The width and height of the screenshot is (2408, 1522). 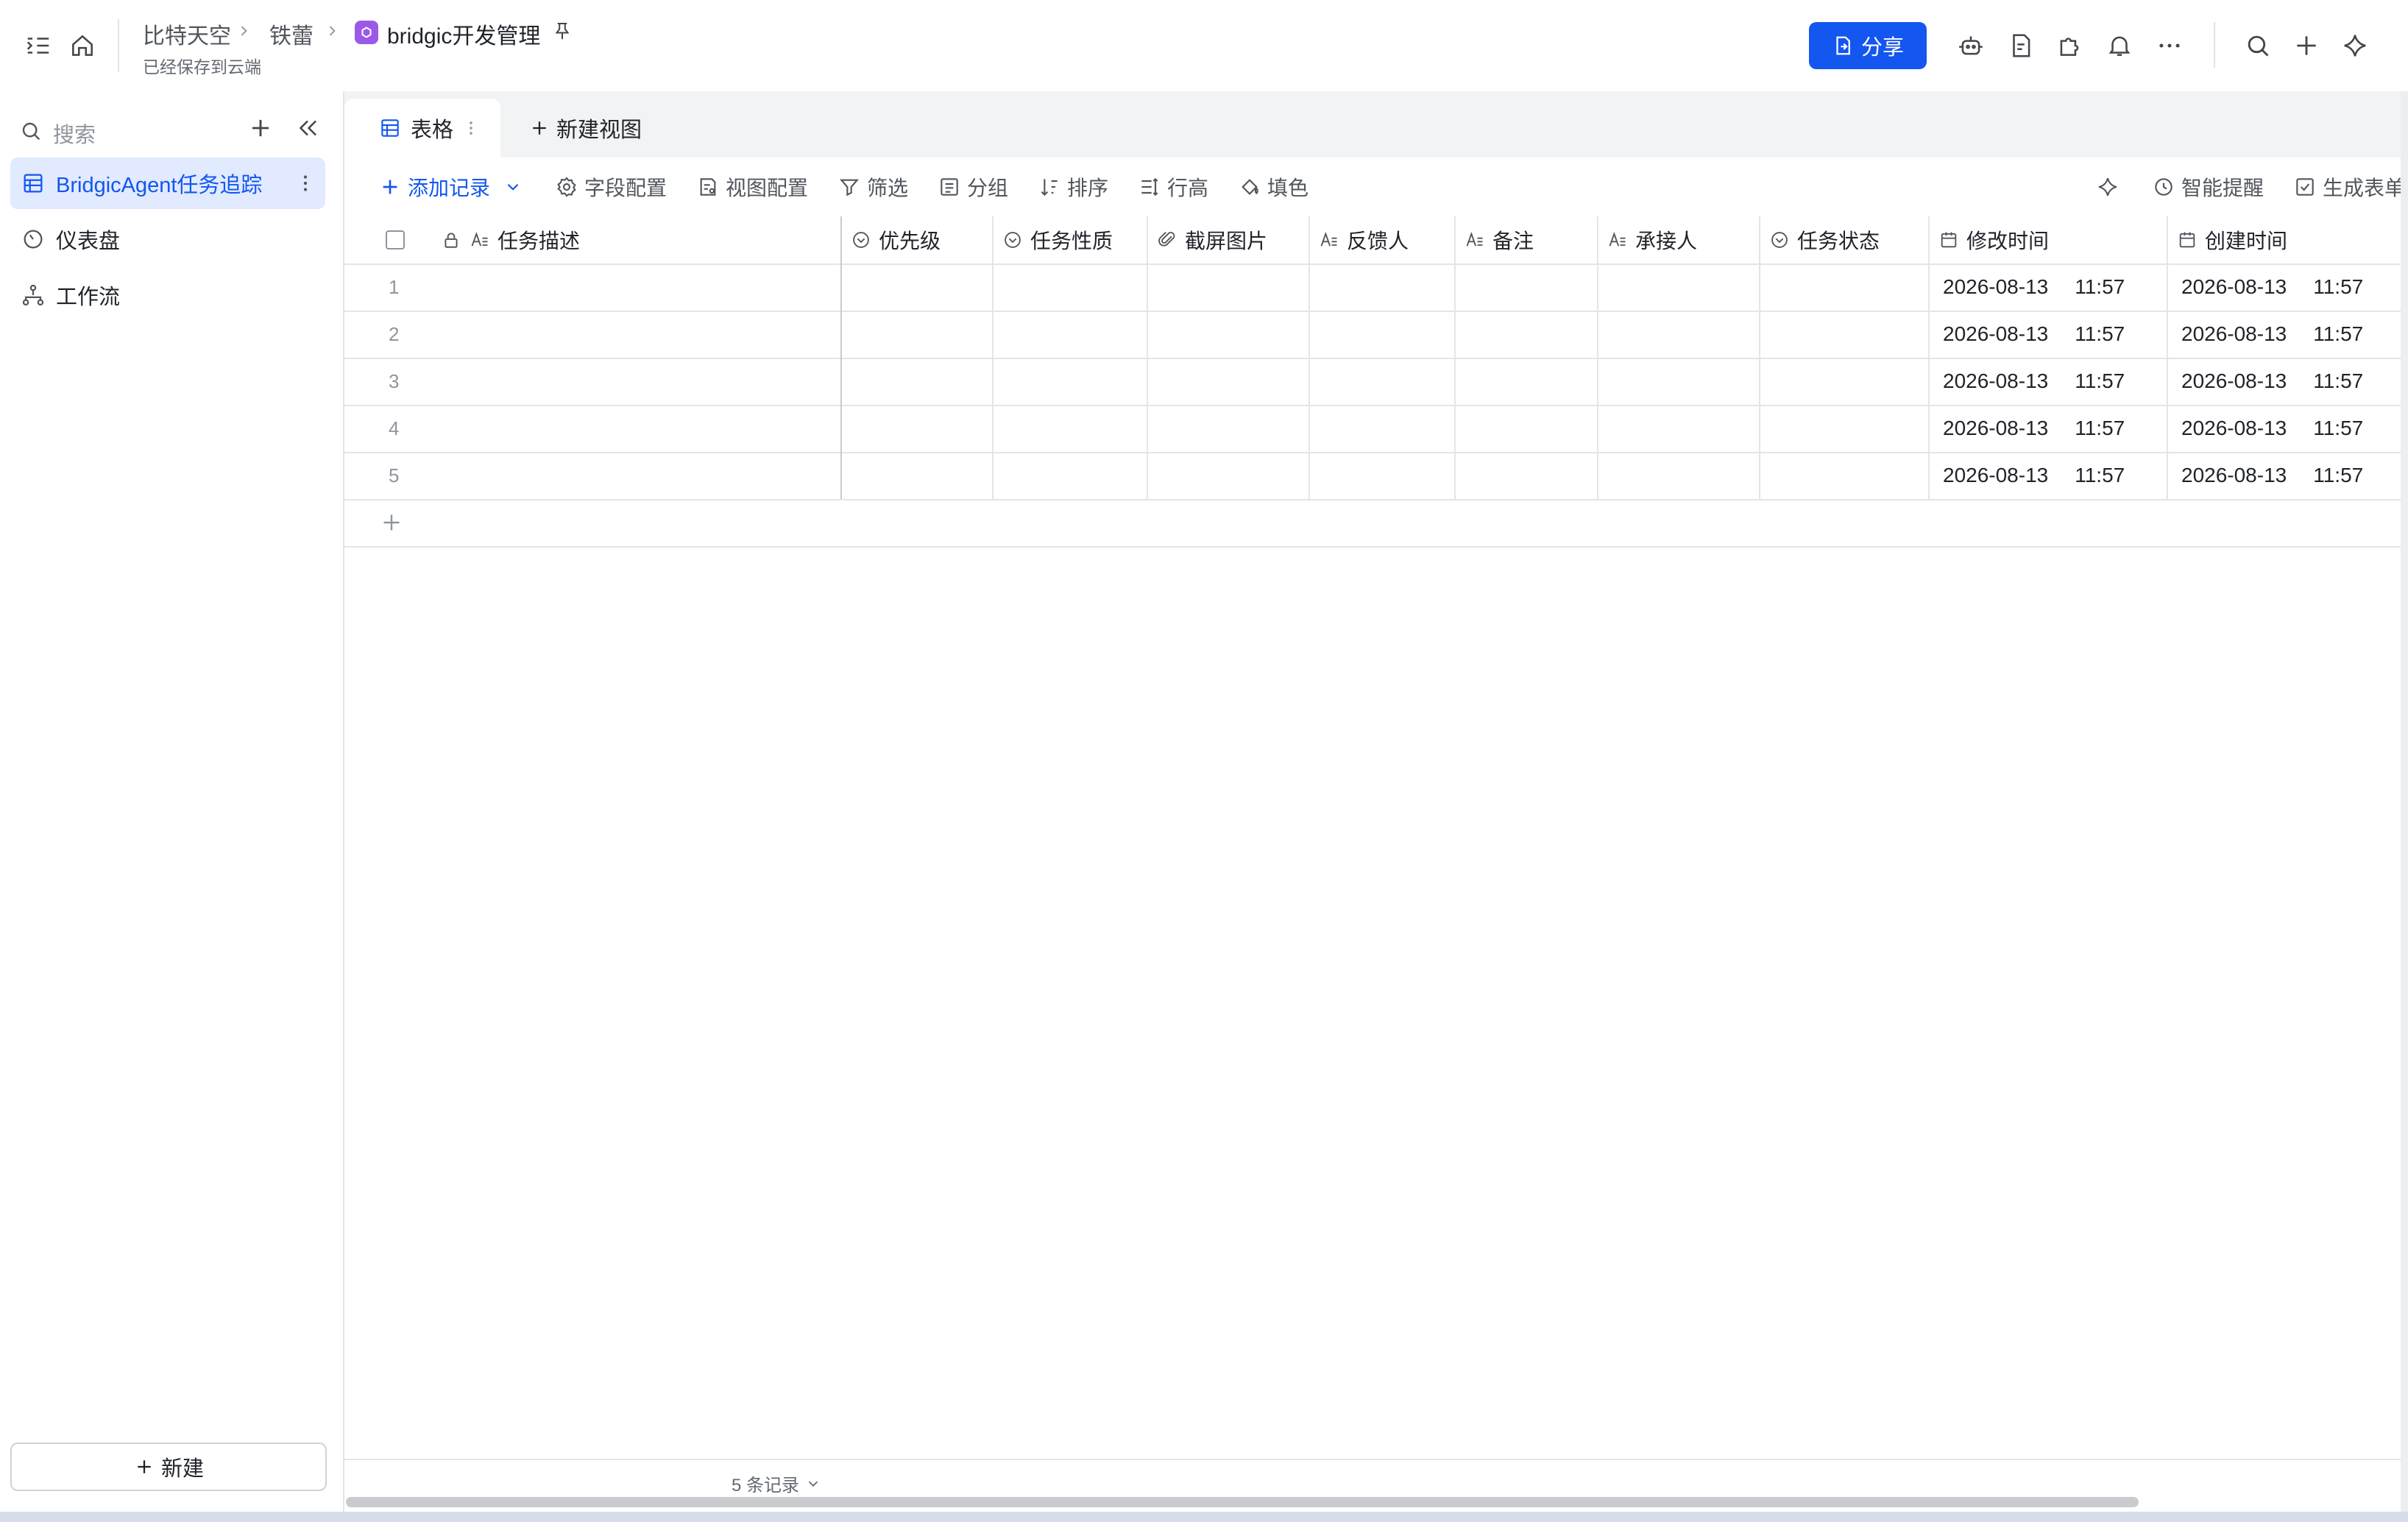 I want to click on vertical-scroll-track, so click(x=2404, y=802).